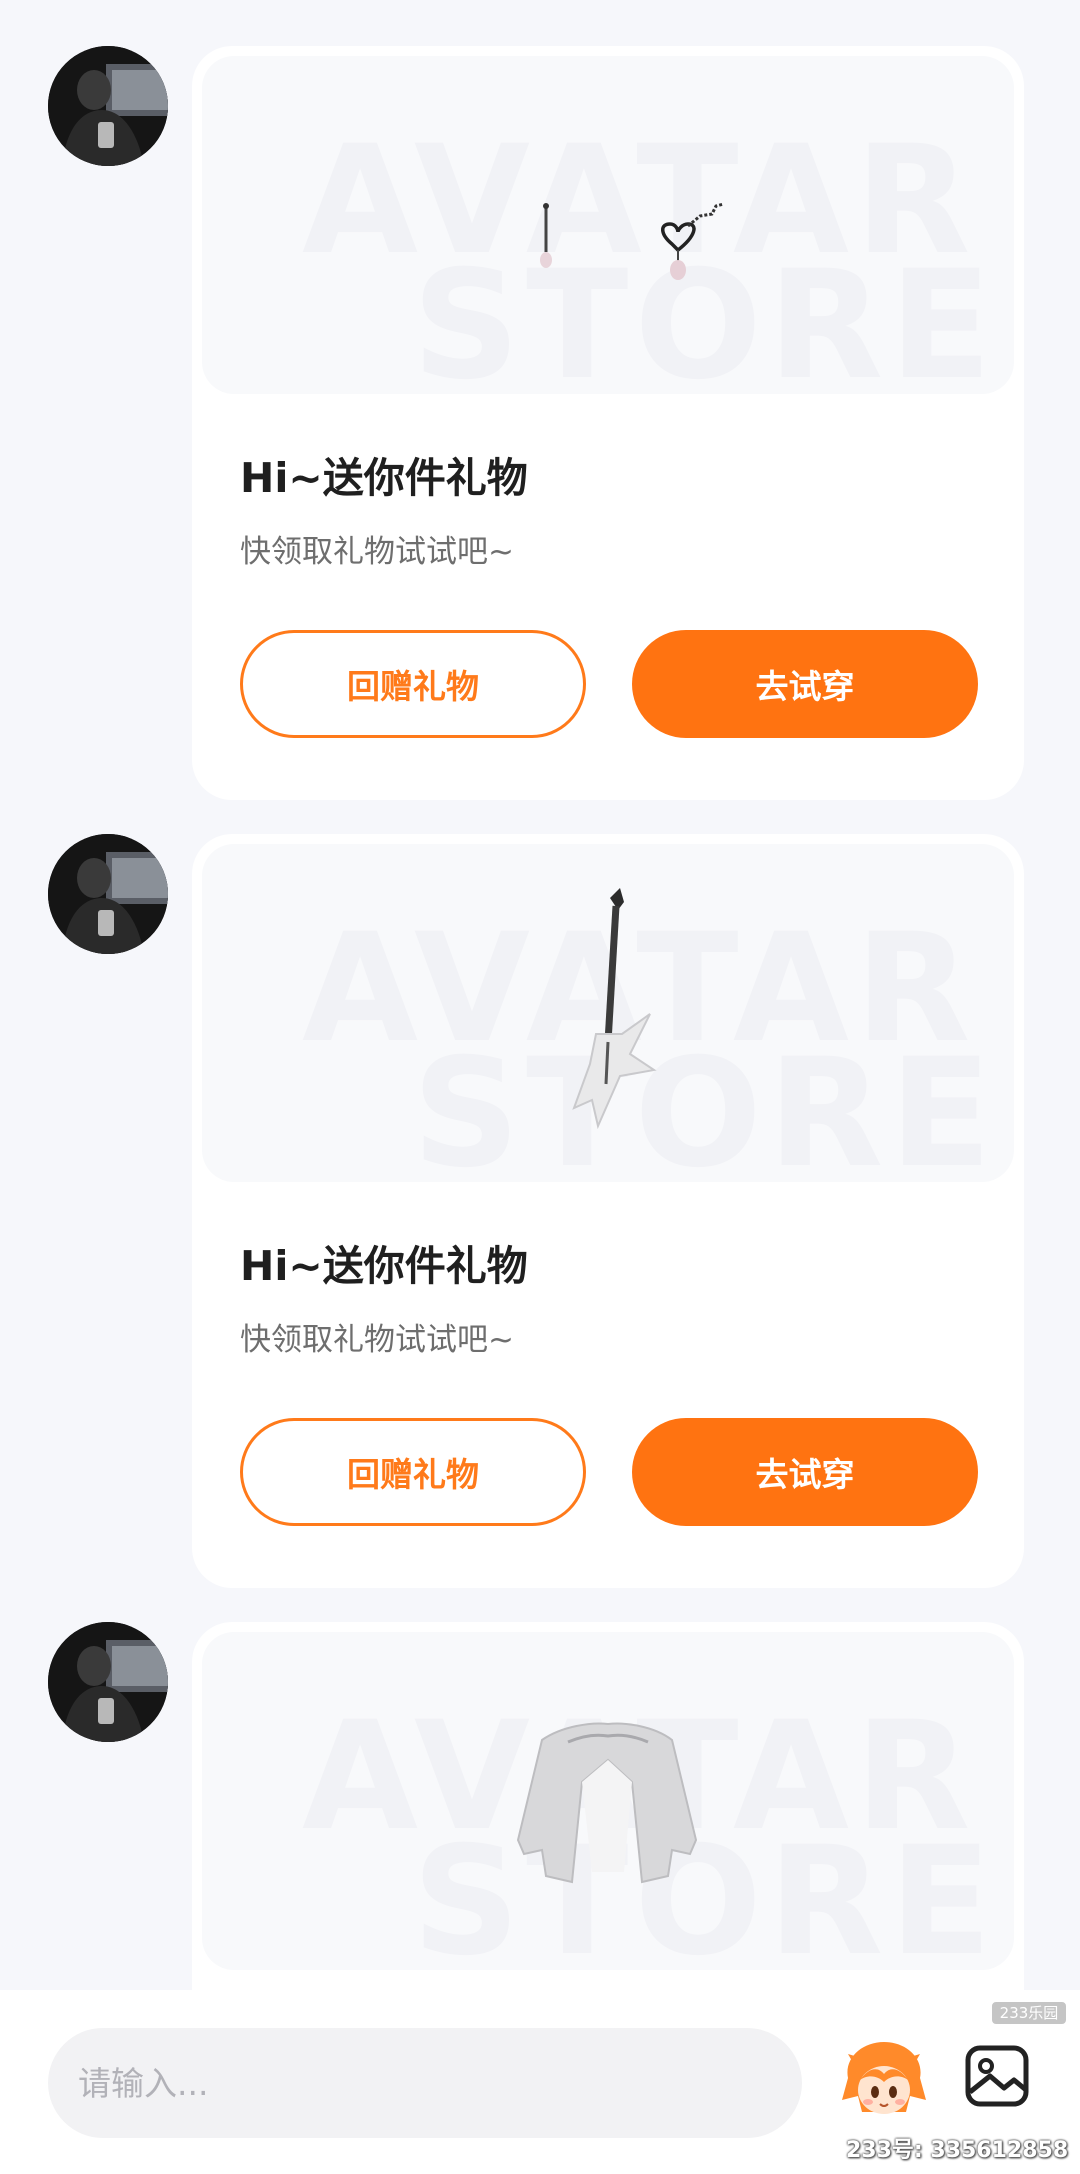 Image resolution: width=1080 pixels, height=2174 pixels. Describe the element at coordinates (425, 2083) in the screenshot. I see `message-input` at that location.